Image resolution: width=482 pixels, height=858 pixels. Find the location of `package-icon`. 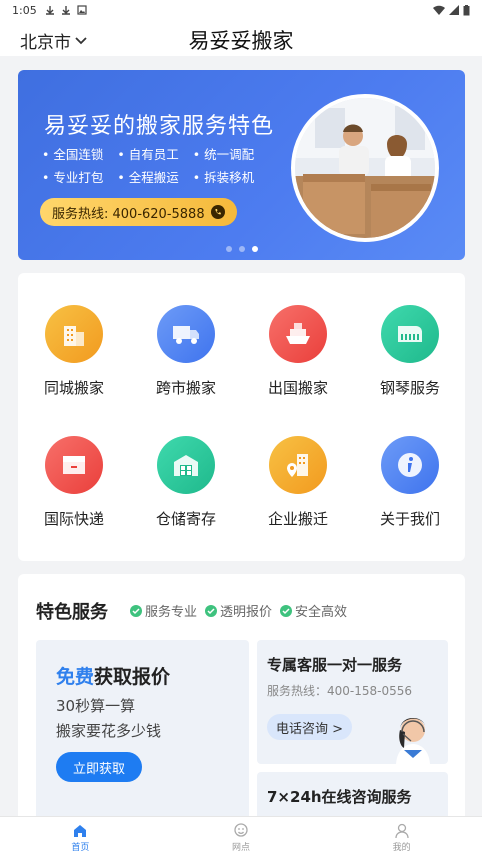

package-icon is located at coordinates (74, 465).